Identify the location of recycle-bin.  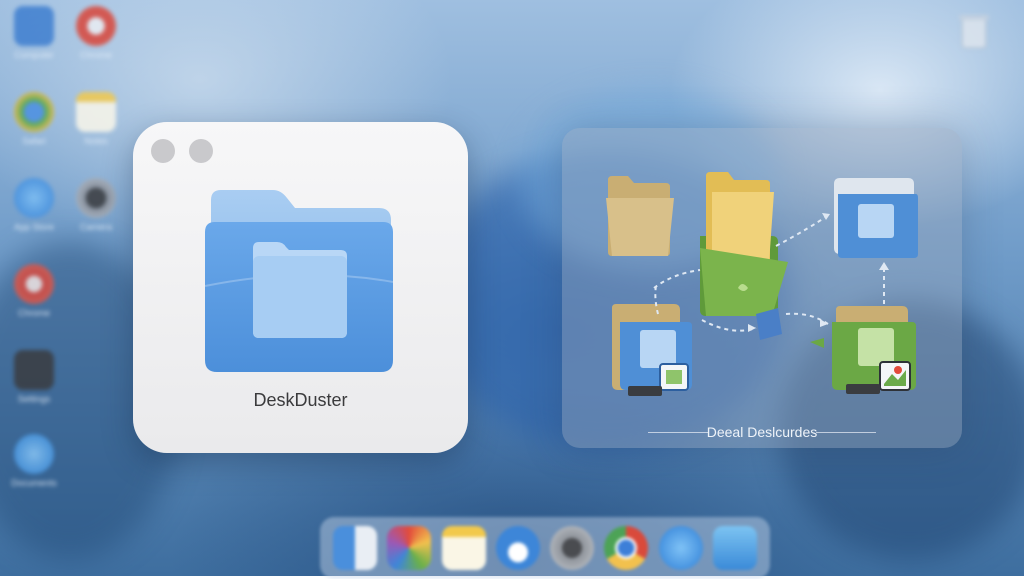
(974, 38).